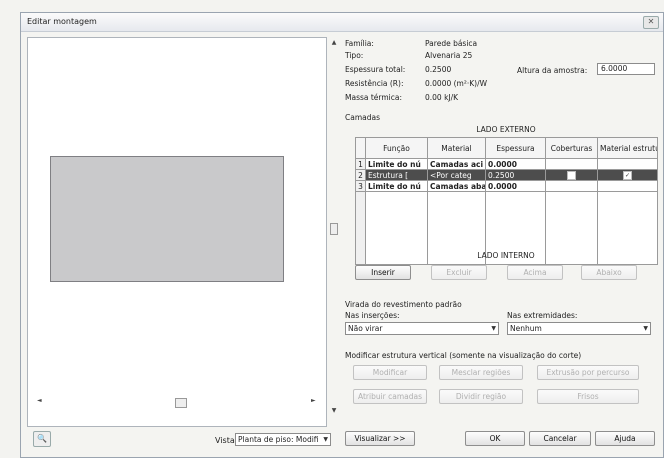  Describe the element at coordinates (42, 439) in the screenshot. I see `zoom-icon: 🔍` at that location.